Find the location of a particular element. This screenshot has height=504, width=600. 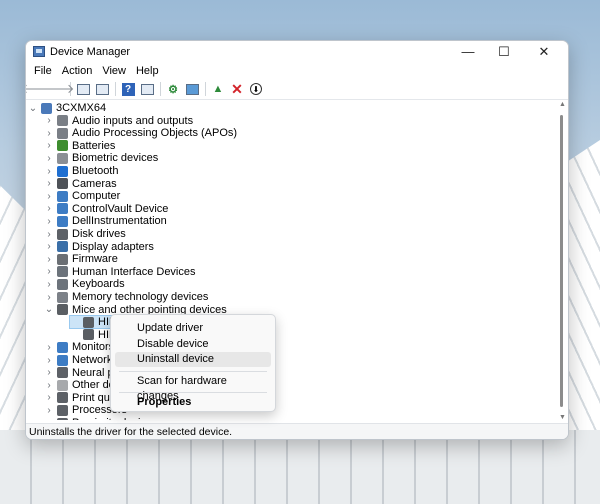

device-label: Display adapters is located at coordinates (113, 246).